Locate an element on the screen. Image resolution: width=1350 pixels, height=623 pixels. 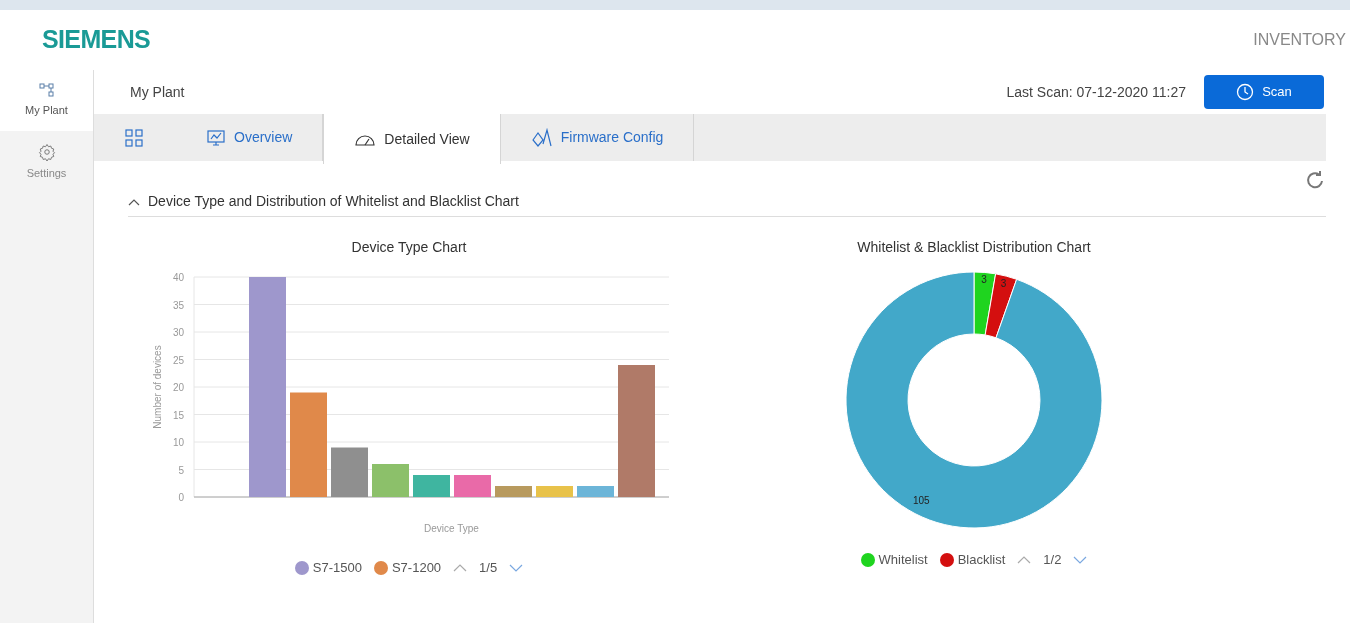
legend-label: S7-1200 is located at coordinates (416, 568).